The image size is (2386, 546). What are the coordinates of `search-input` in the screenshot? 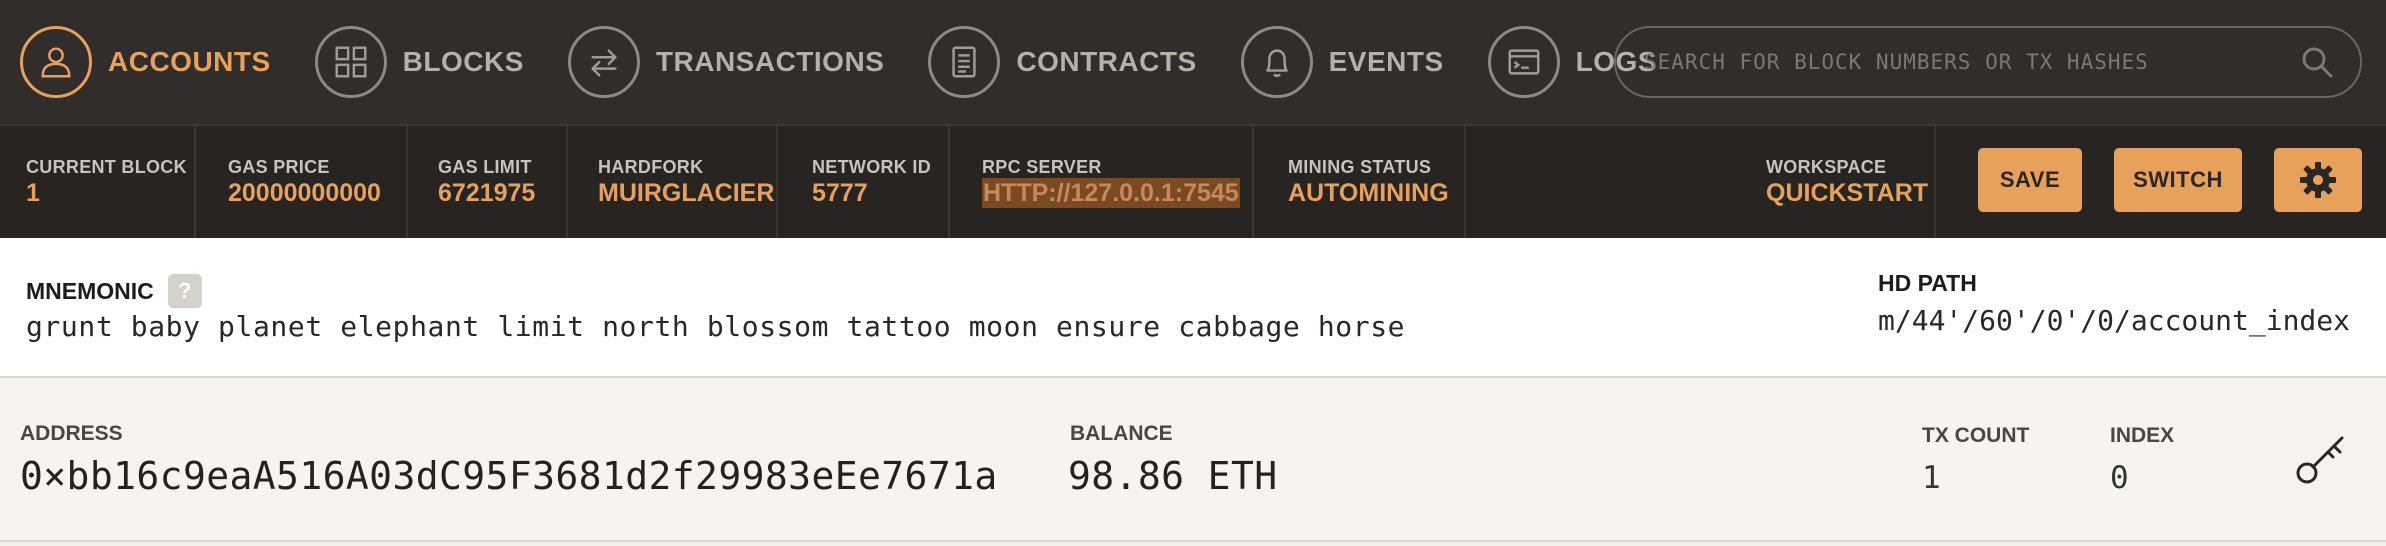 It's located at (1971, 62).